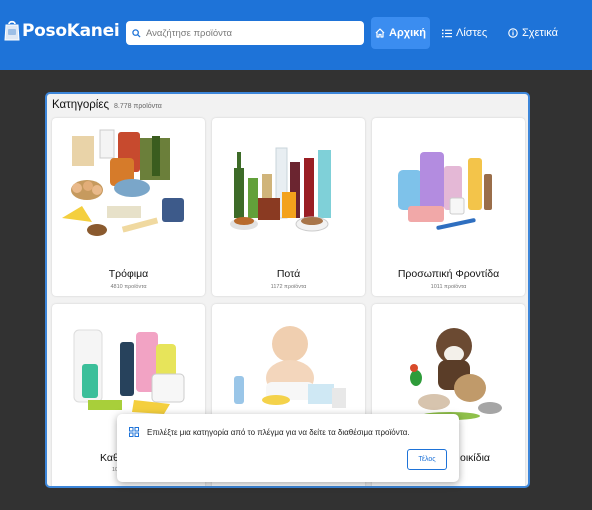 The image size is (592, 510). I want to click on nav-about: Σχετικά, so click(538, 33).